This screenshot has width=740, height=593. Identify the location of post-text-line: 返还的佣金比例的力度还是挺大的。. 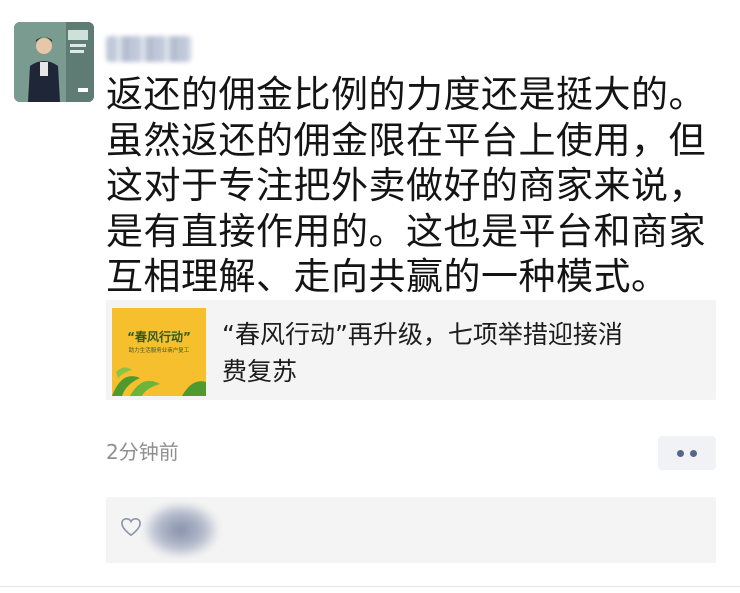
(406, 94).